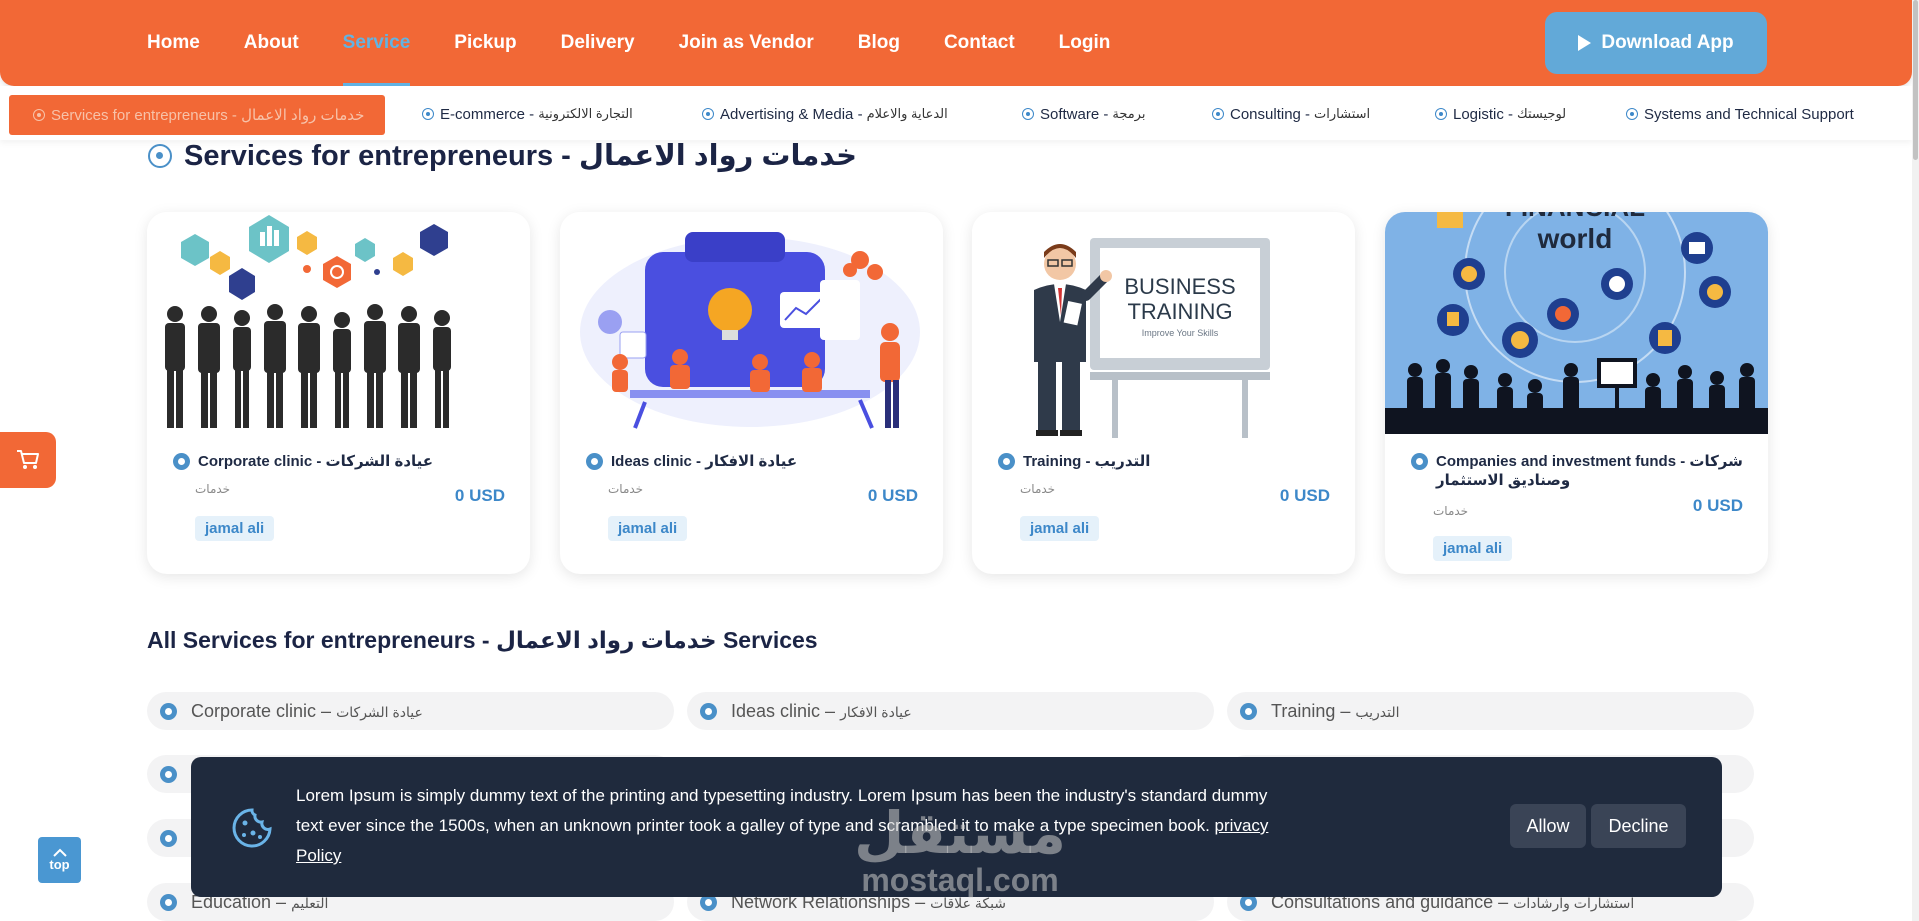 Image resolution: width=1919 pixels, height=921 pixels. What do you see at coordinates (316, 461) in the screenshot?
I see `card-title-text: Corporate clinic - عيادة الشركات` at bounding box center [316, 461].